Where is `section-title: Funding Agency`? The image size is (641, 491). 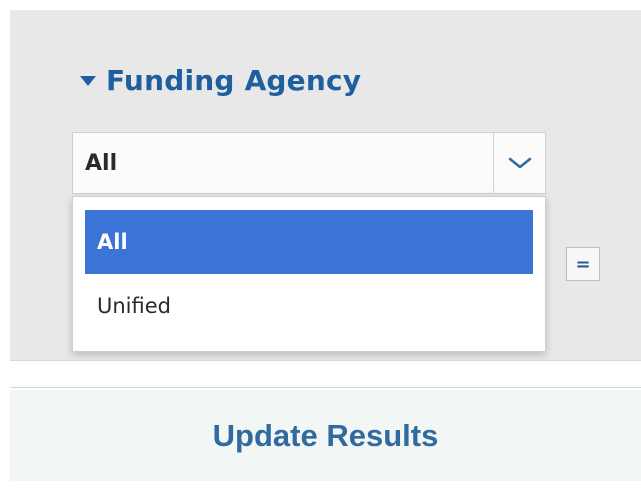
section-title: Funding Agency is located at coordinates (234, 80).